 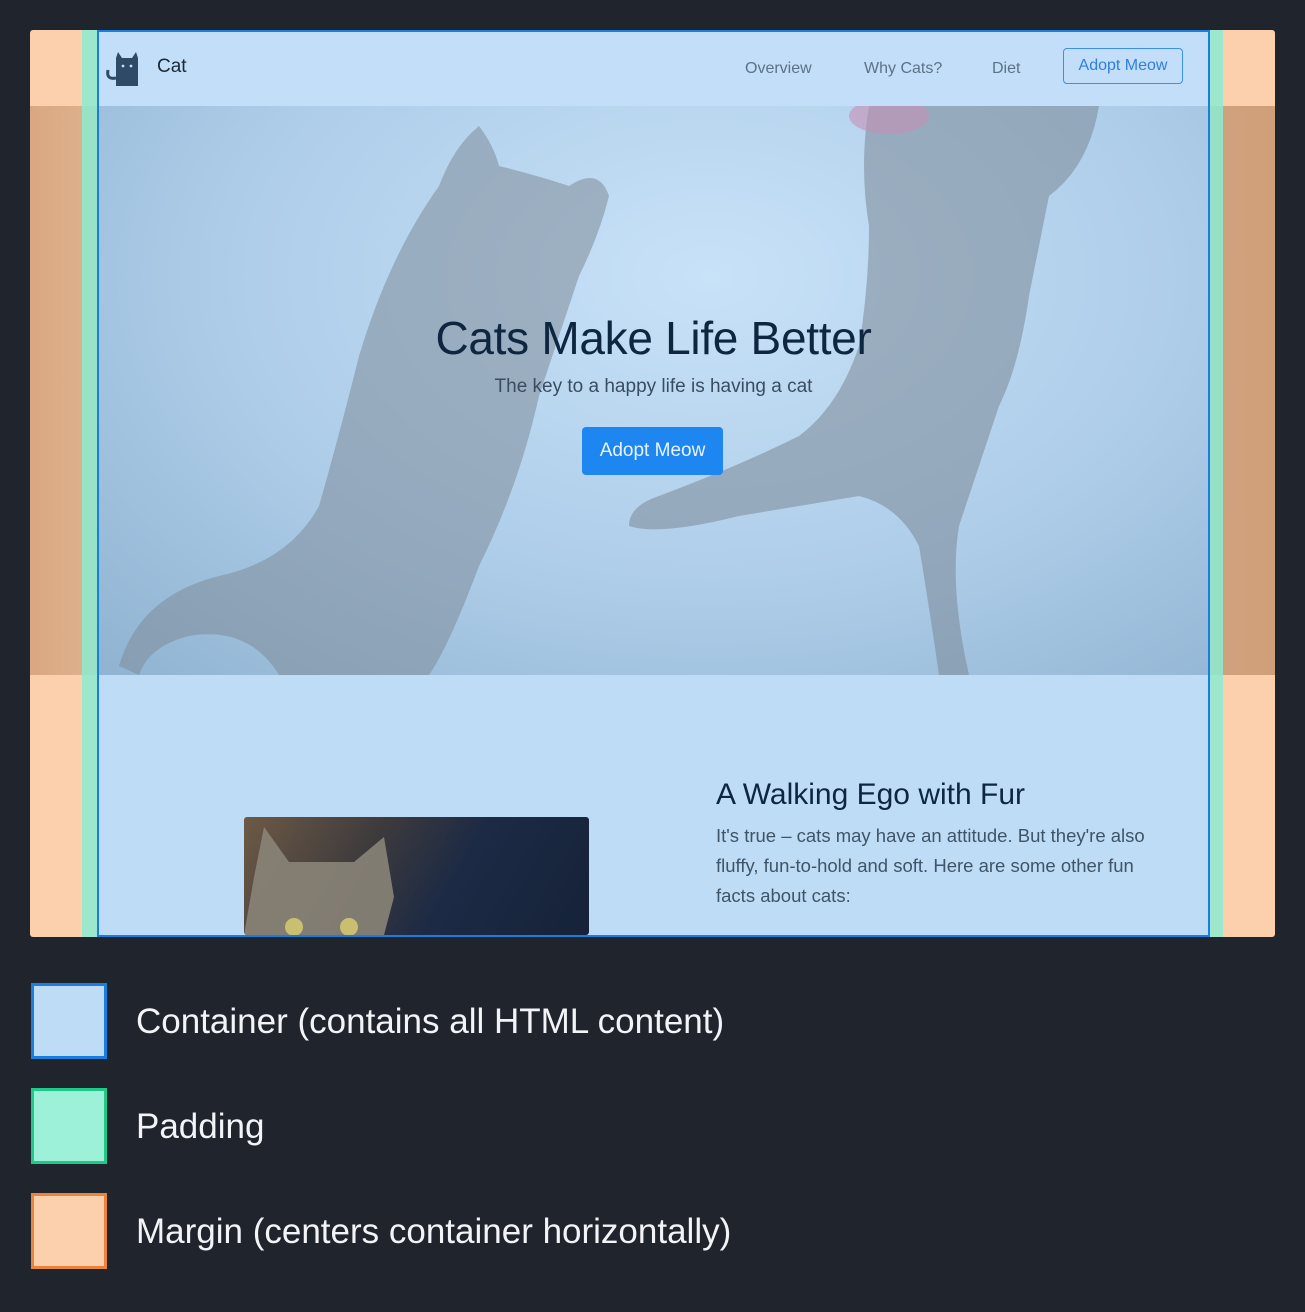 I want to click on hero-adopt-button: Adopt Meow, so click(x=652, y=451).